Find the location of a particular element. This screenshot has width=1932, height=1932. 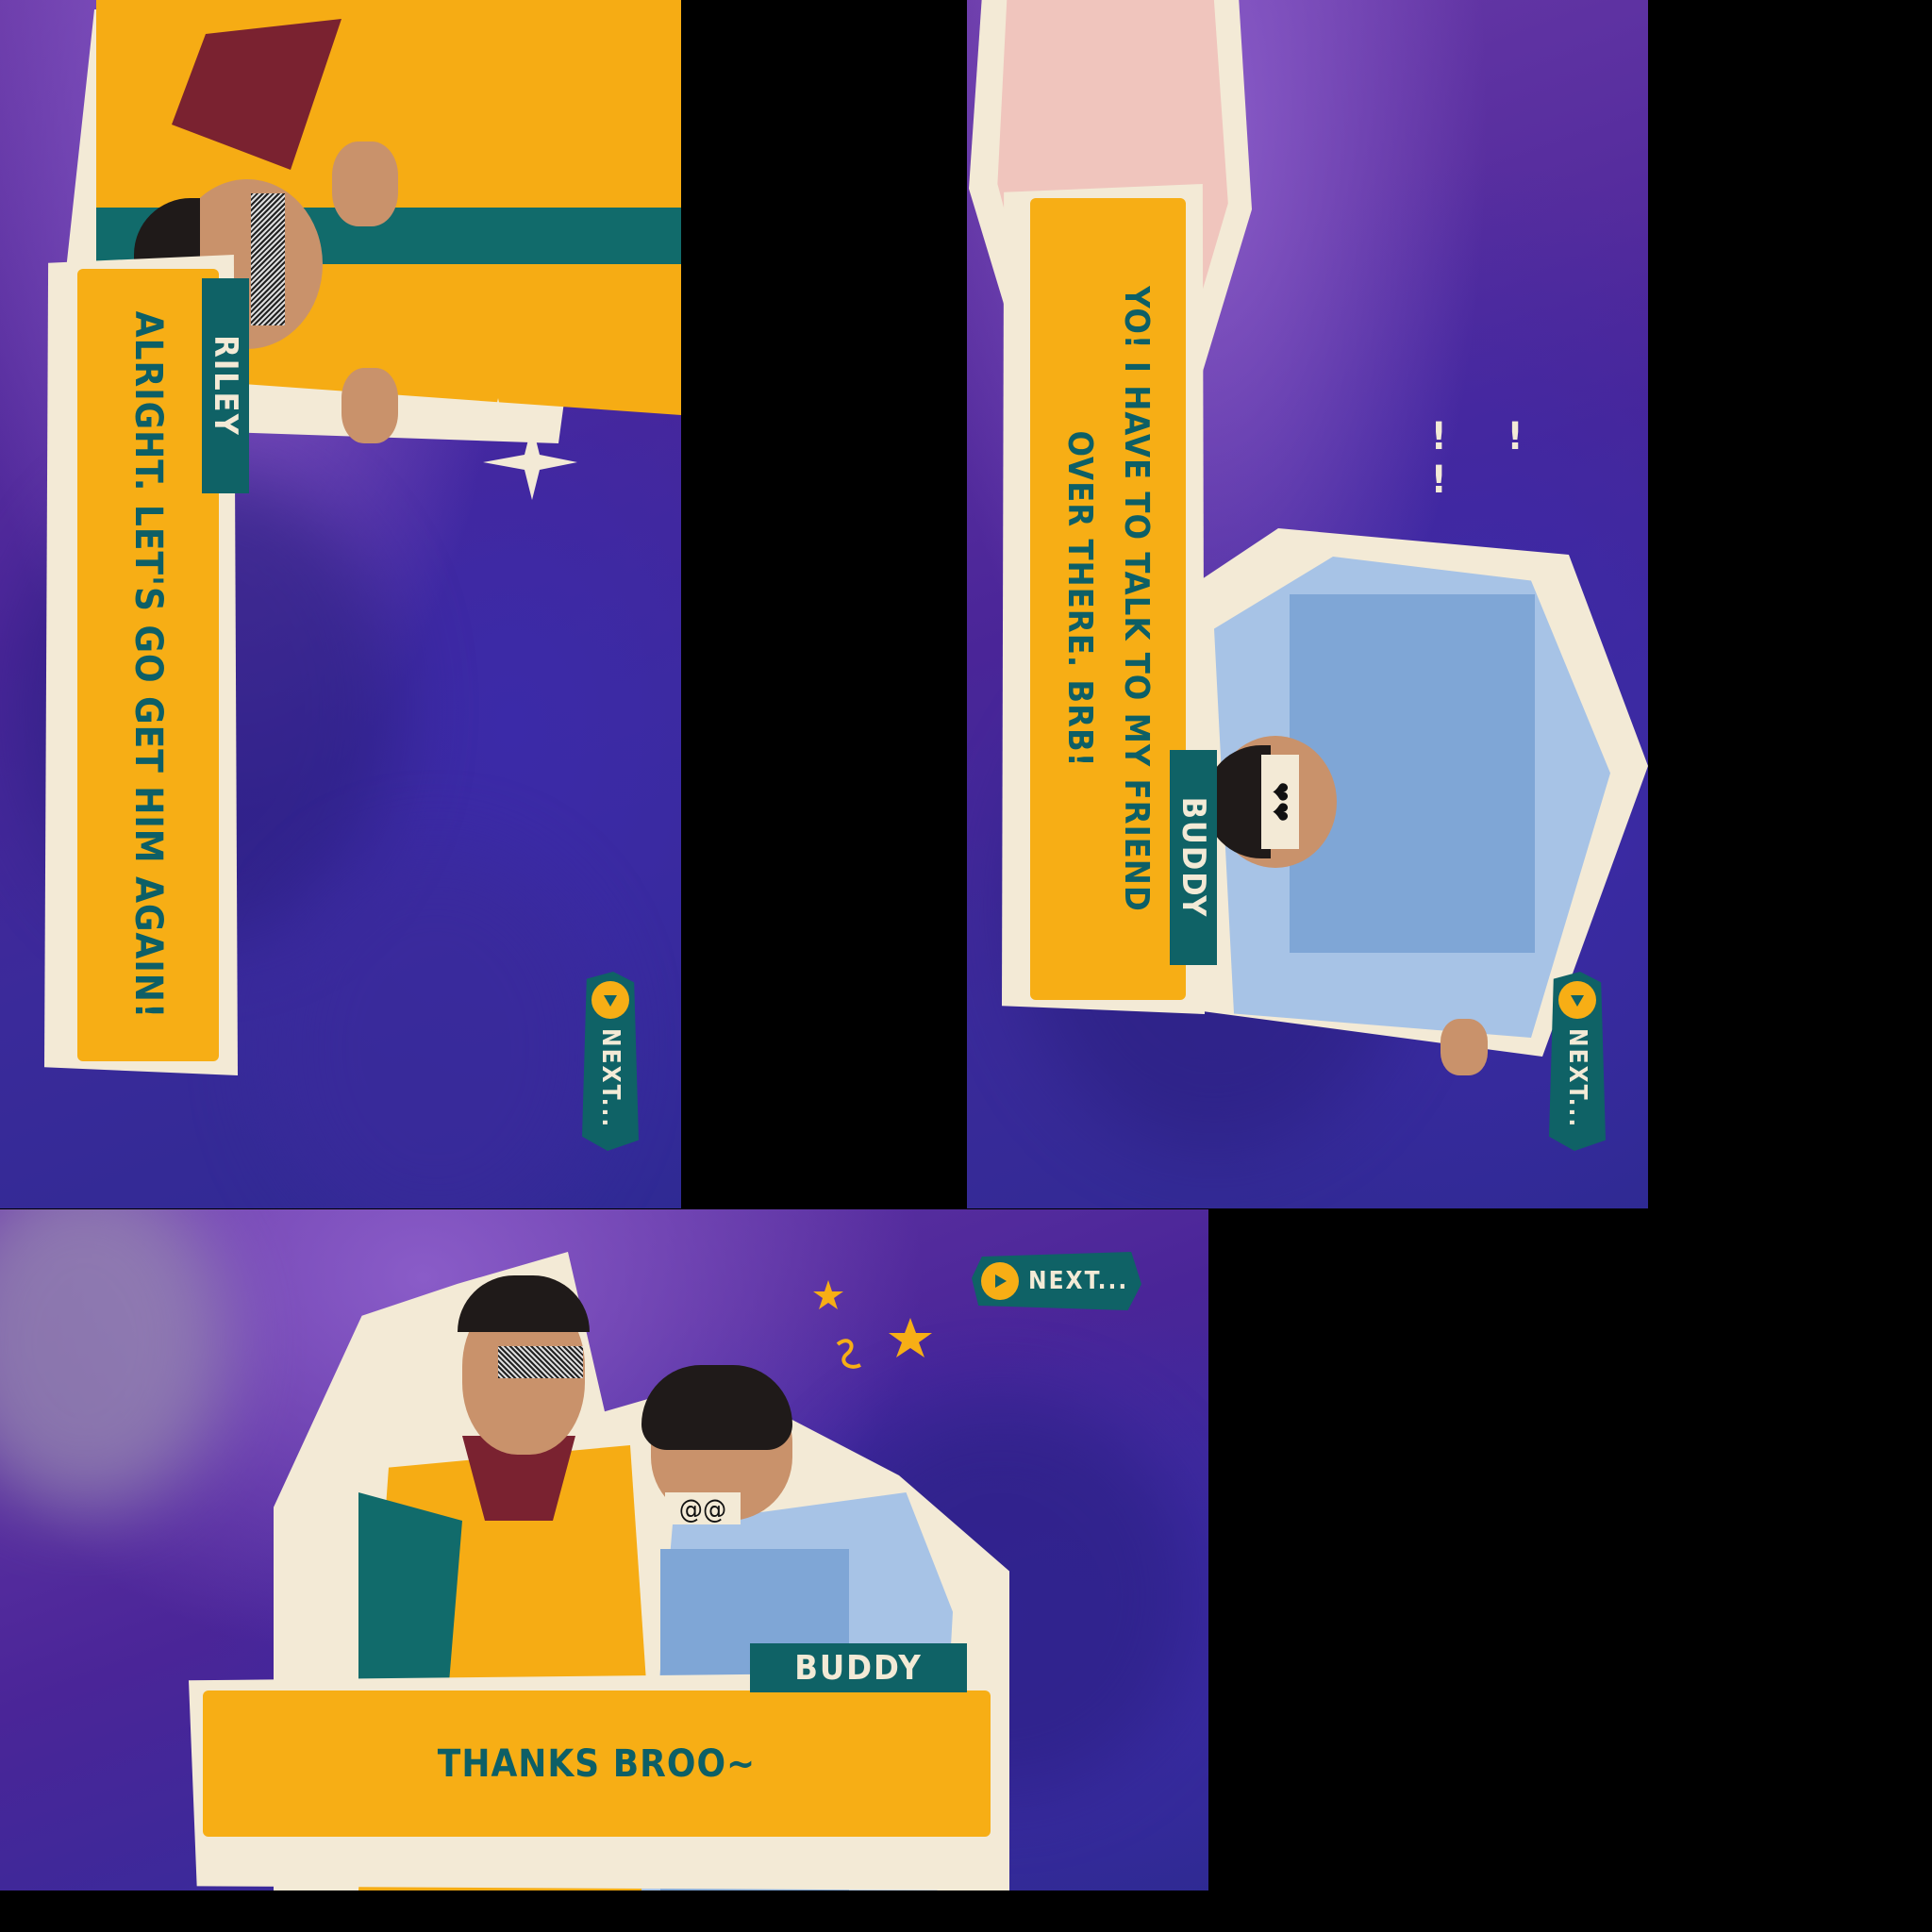

sparkle-icon is located at coordinates (525, 449).